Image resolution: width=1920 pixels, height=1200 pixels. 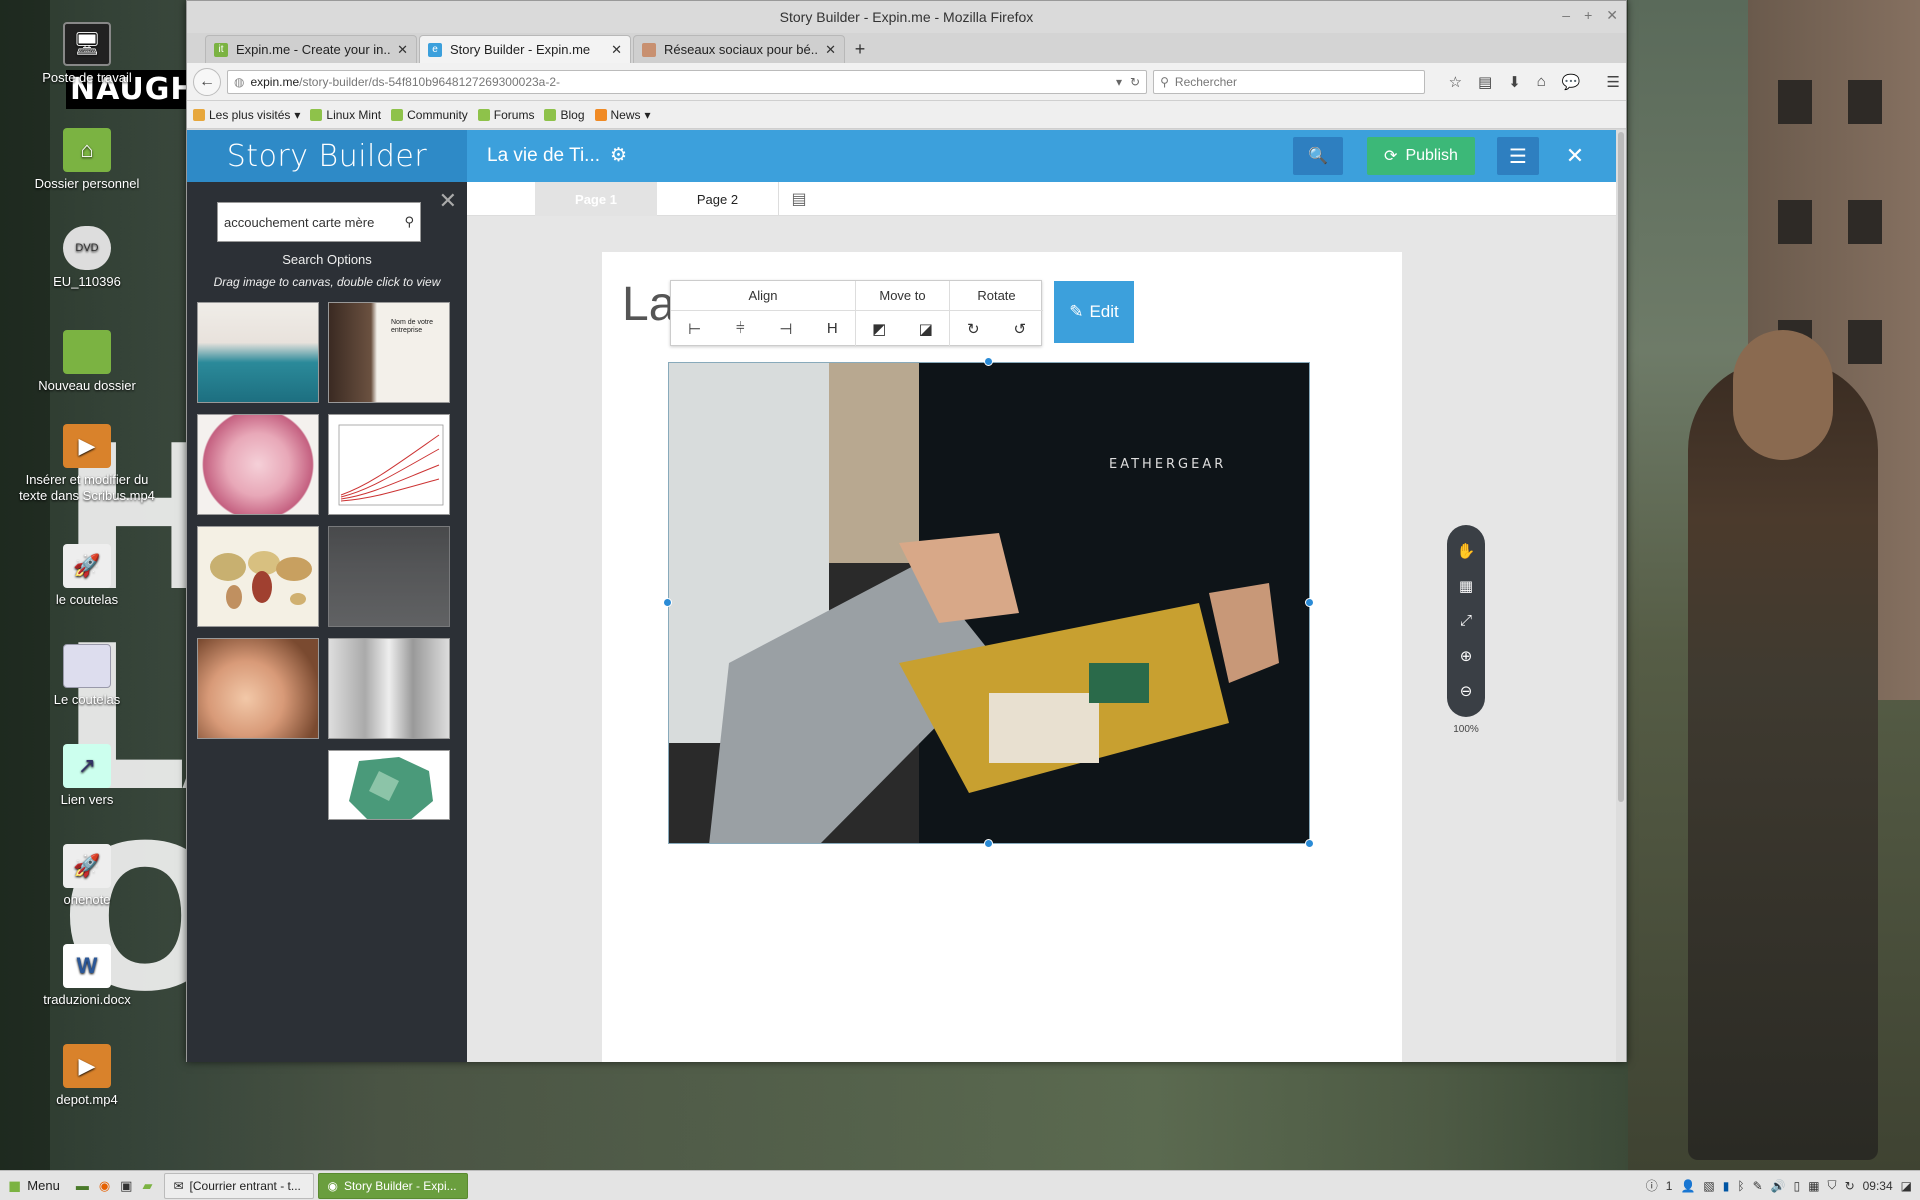 What do you see at coordinates (409, 222) in the screenshot?
I see `search-icon: ⚲` at bounding box center [409, 222].